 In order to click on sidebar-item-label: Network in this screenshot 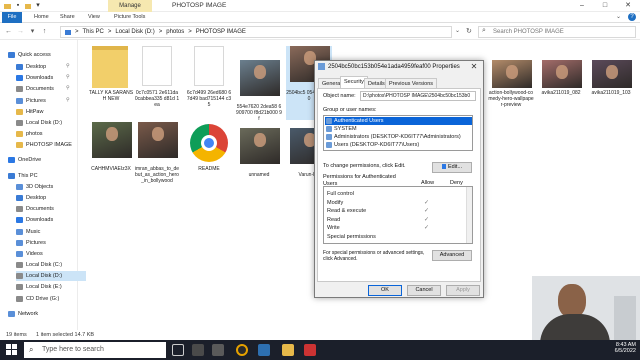, I will do `click(28, 314)`.